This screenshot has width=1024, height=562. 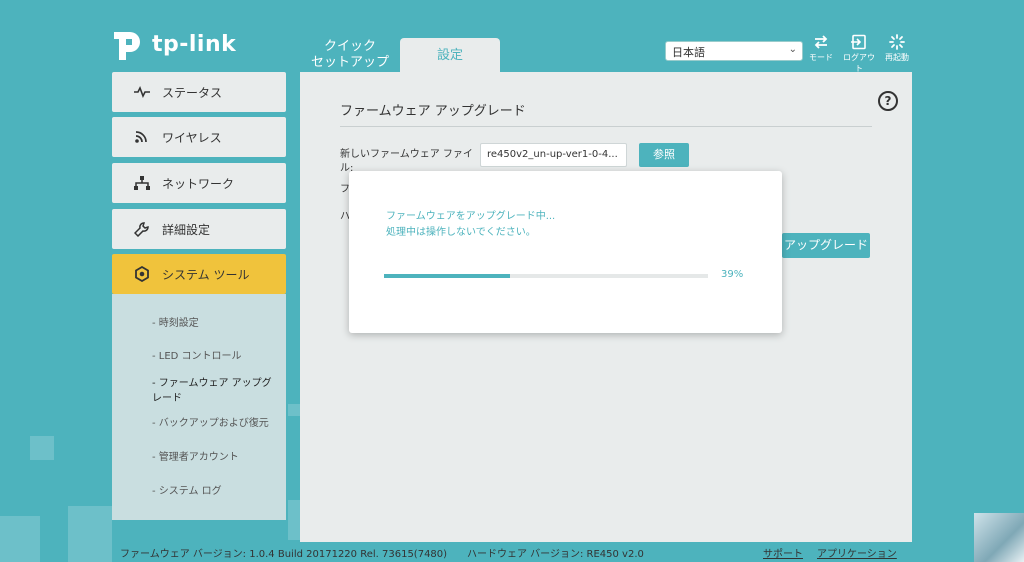 What do you see at coordinates (732, 274) in the screenshot?
I see `progress-percent: 39%` at bounding box center [732, 274].